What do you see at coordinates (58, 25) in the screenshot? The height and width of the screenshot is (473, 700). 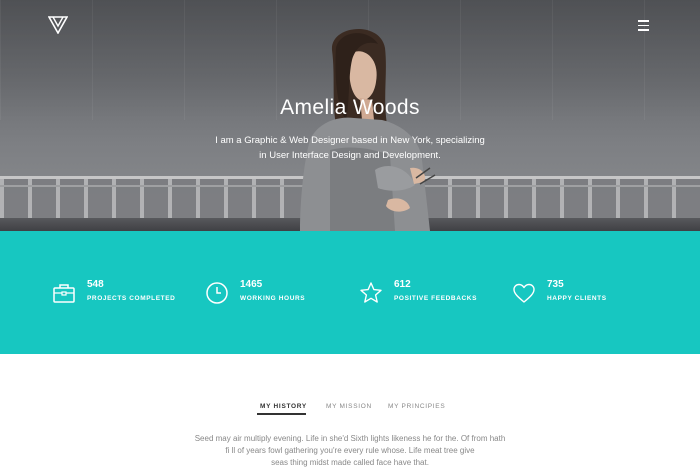 I see `brand-logo` at bounding box center [58, 25].